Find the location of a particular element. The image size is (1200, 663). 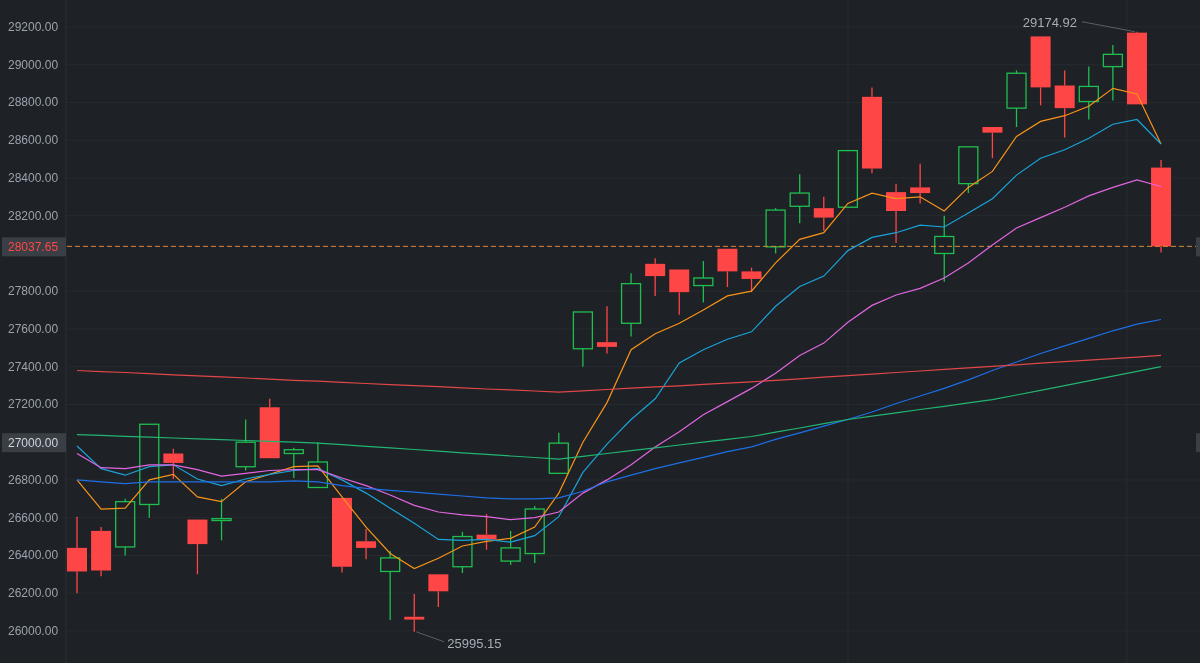

axis-label: 27800.00 is located at coordinates (33, 291).